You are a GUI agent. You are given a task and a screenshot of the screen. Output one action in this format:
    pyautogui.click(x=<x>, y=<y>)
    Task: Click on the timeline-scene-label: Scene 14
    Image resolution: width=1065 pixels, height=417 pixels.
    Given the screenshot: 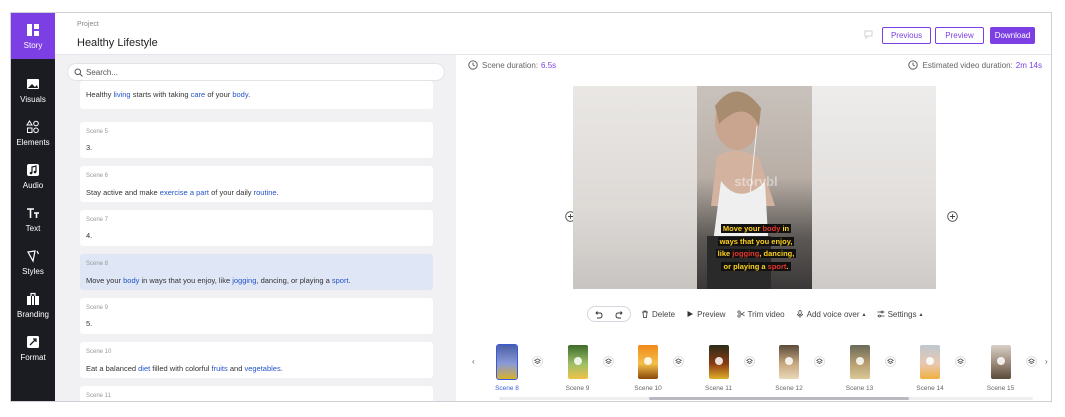 What is the action you would take?
    pyautogui.click(x=930, y=388)
    